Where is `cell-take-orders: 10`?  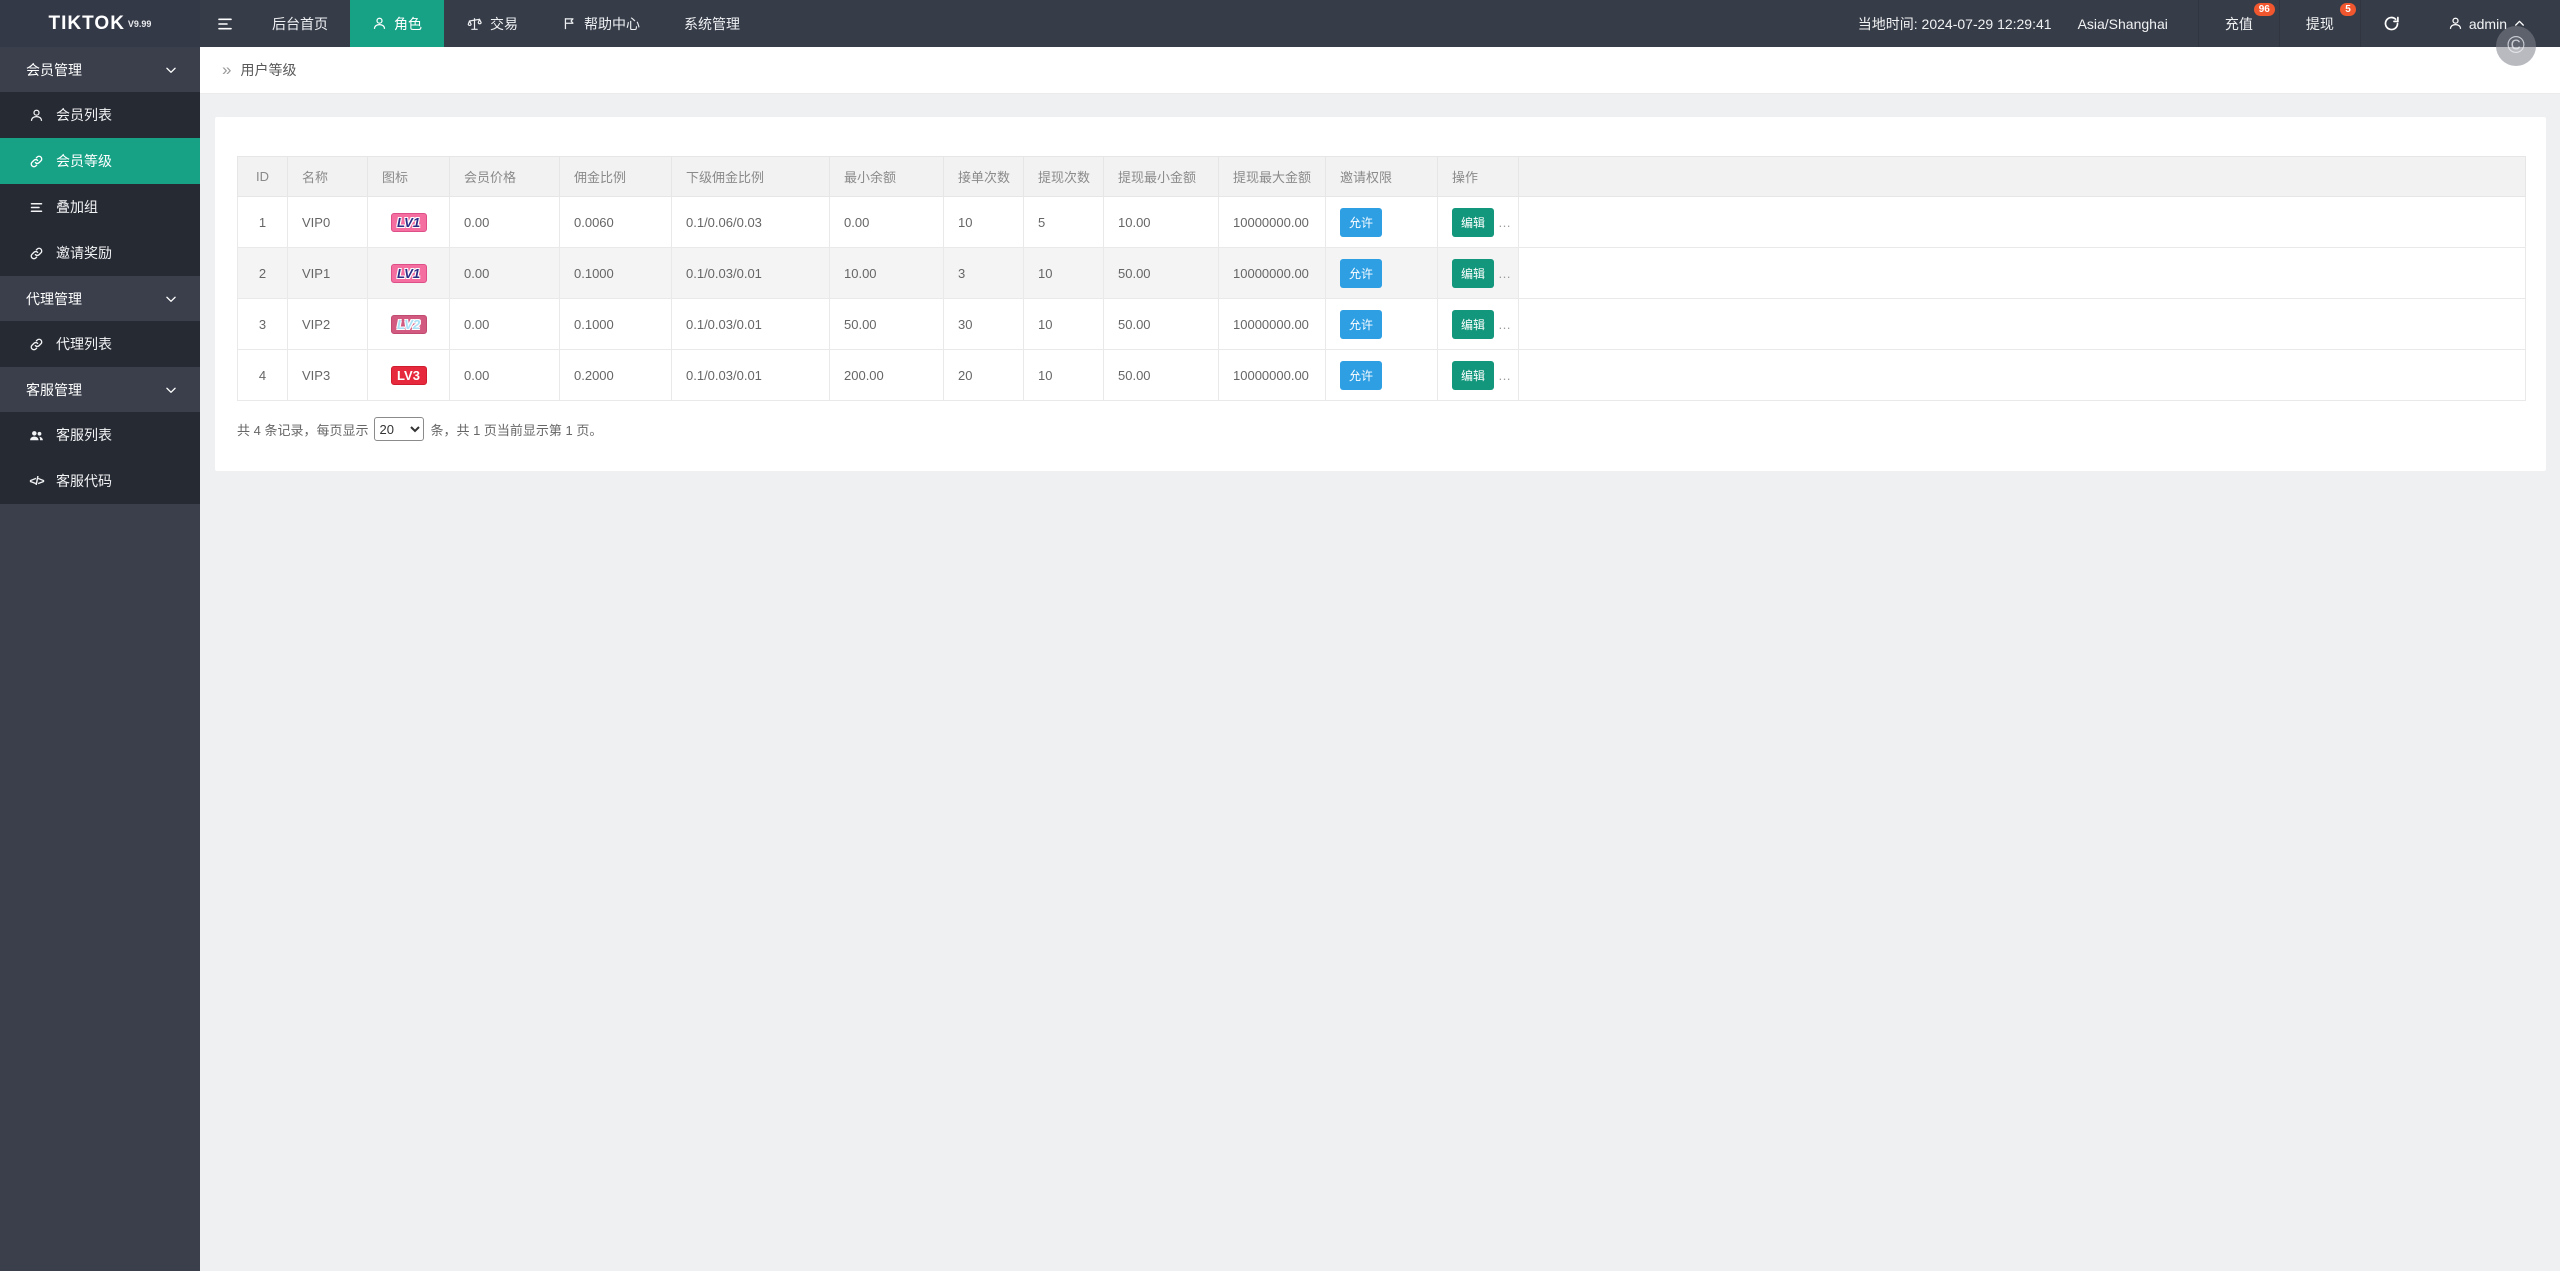
cell-take-orders: 10 is located at coordinates (983, 222).